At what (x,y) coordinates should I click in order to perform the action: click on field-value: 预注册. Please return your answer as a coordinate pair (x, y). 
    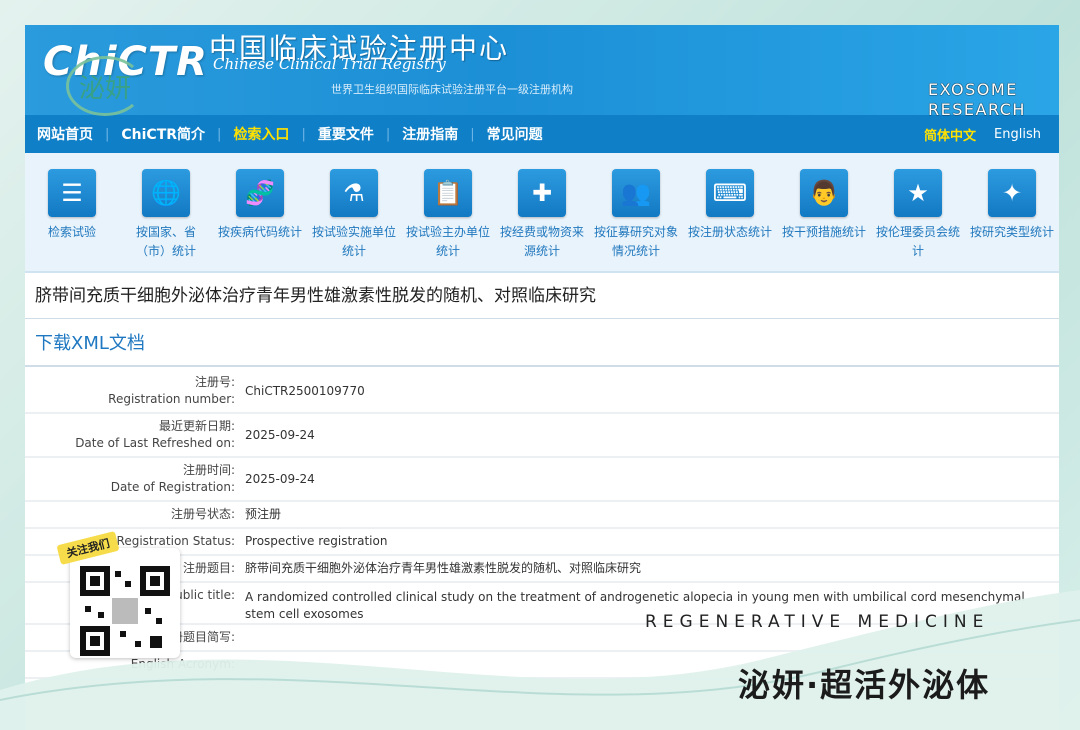
    Looking at the image, I should click on (263, 514).